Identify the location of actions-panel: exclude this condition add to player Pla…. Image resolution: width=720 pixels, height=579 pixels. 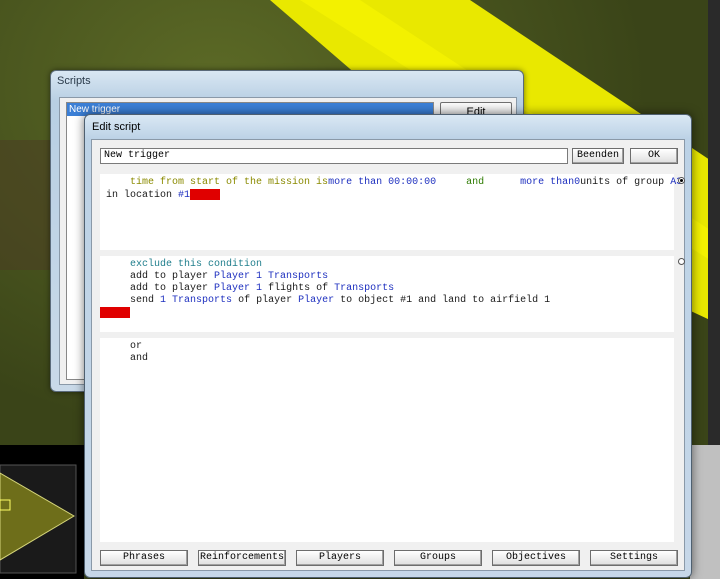
(387, 294).